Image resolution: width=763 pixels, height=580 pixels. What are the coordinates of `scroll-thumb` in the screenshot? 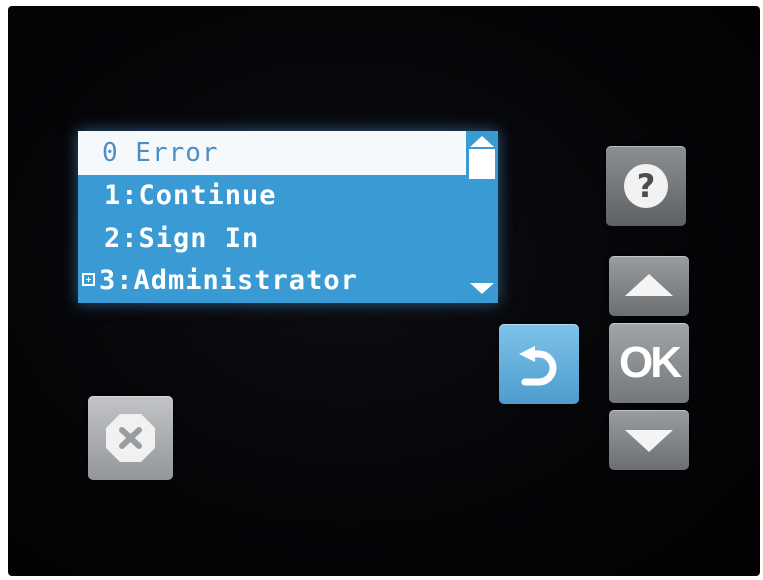 It's located at (482, 164).